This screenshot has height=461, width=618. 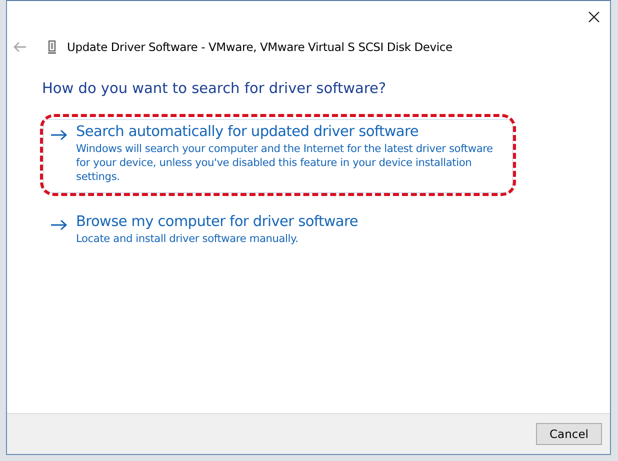 What do you see at coordinates (188, 239) in the screenshot?
I see `option-description: Locate and install driver software manually.` at bounding box center [188, 239].